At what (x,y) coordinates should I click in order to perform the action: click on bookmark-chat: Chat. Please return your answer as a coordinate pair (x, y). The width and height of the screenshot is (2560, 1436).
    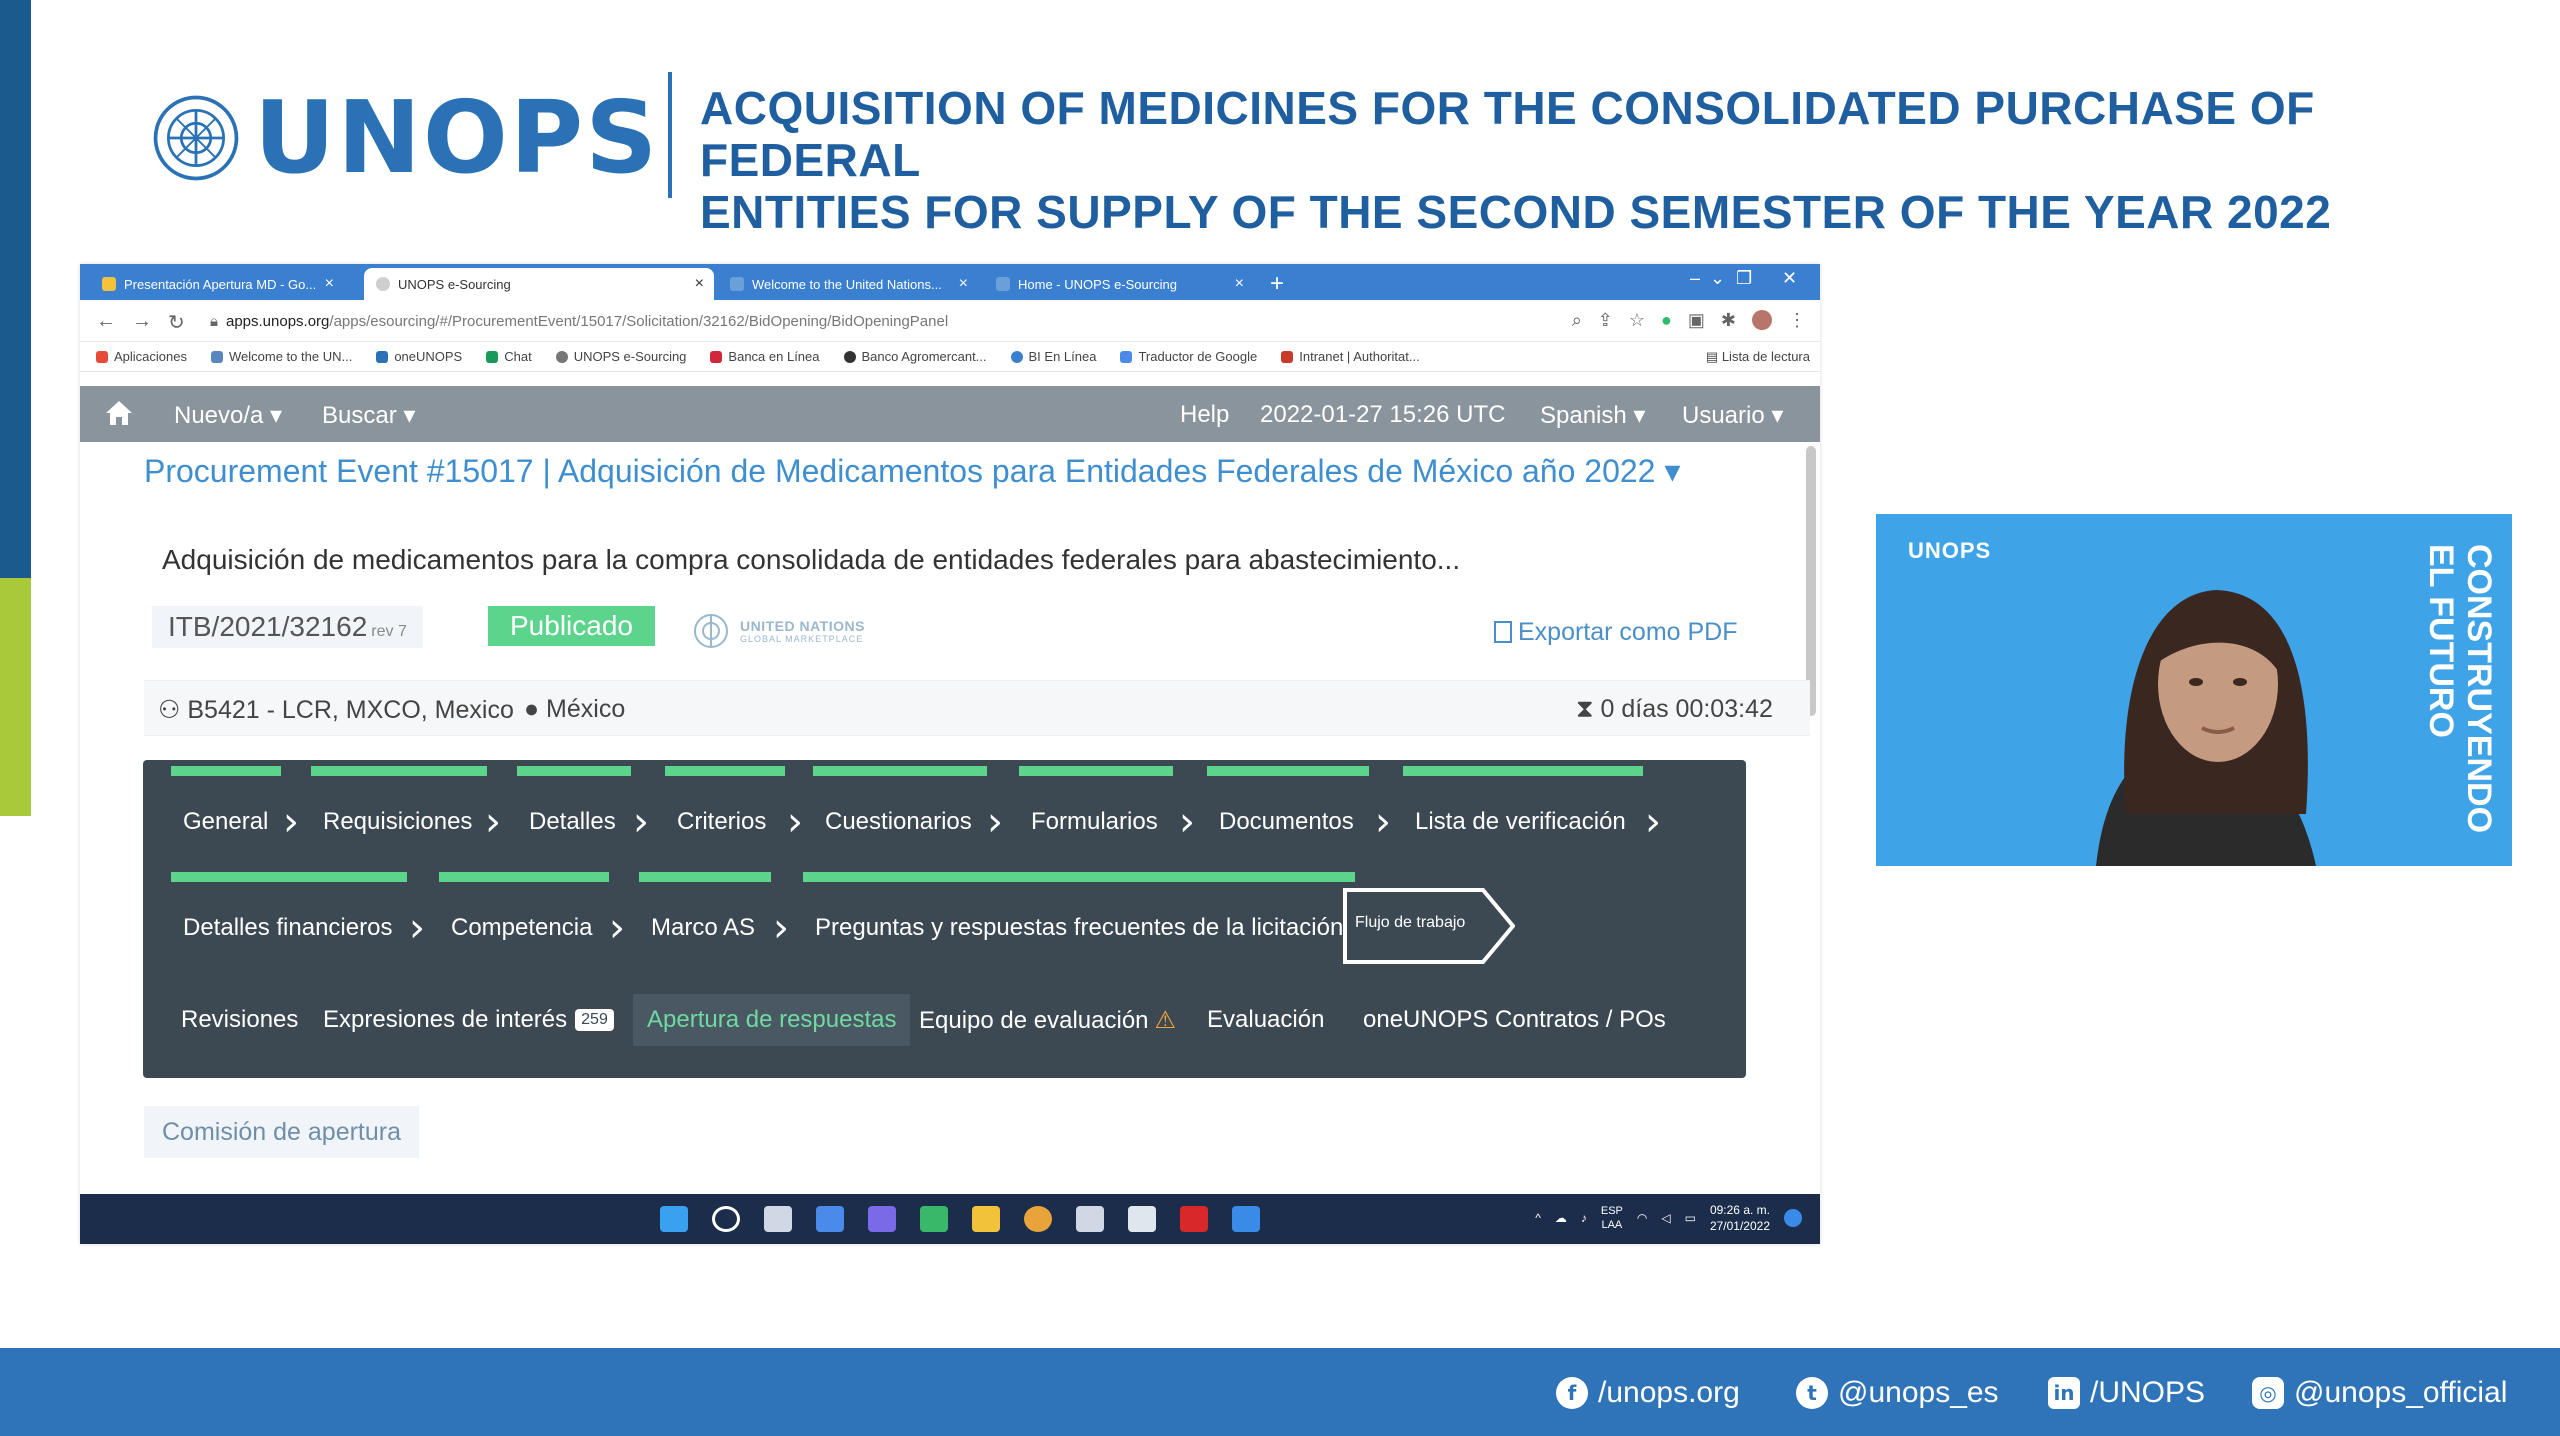
    Looking at the image, I should click on (509, 356).